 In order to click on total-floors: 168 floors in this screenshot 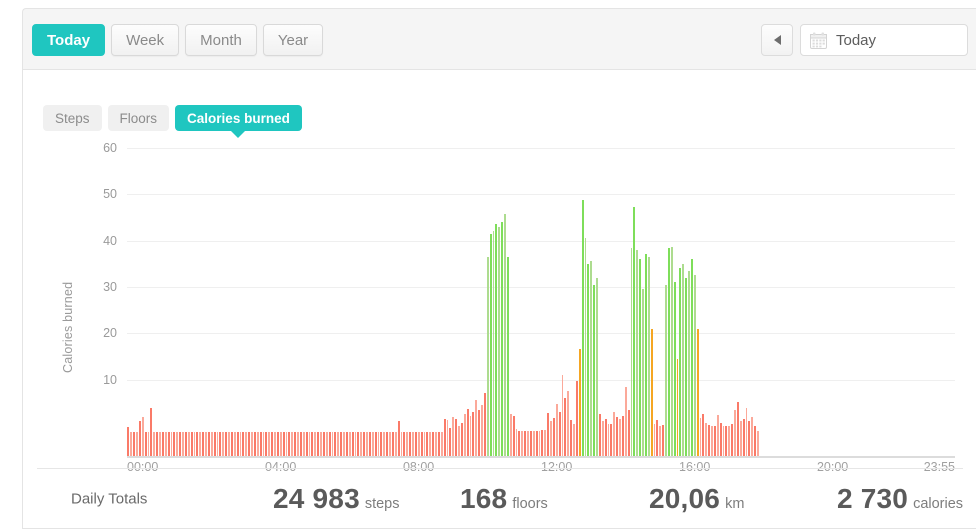, I will do `click(504, 499)`.